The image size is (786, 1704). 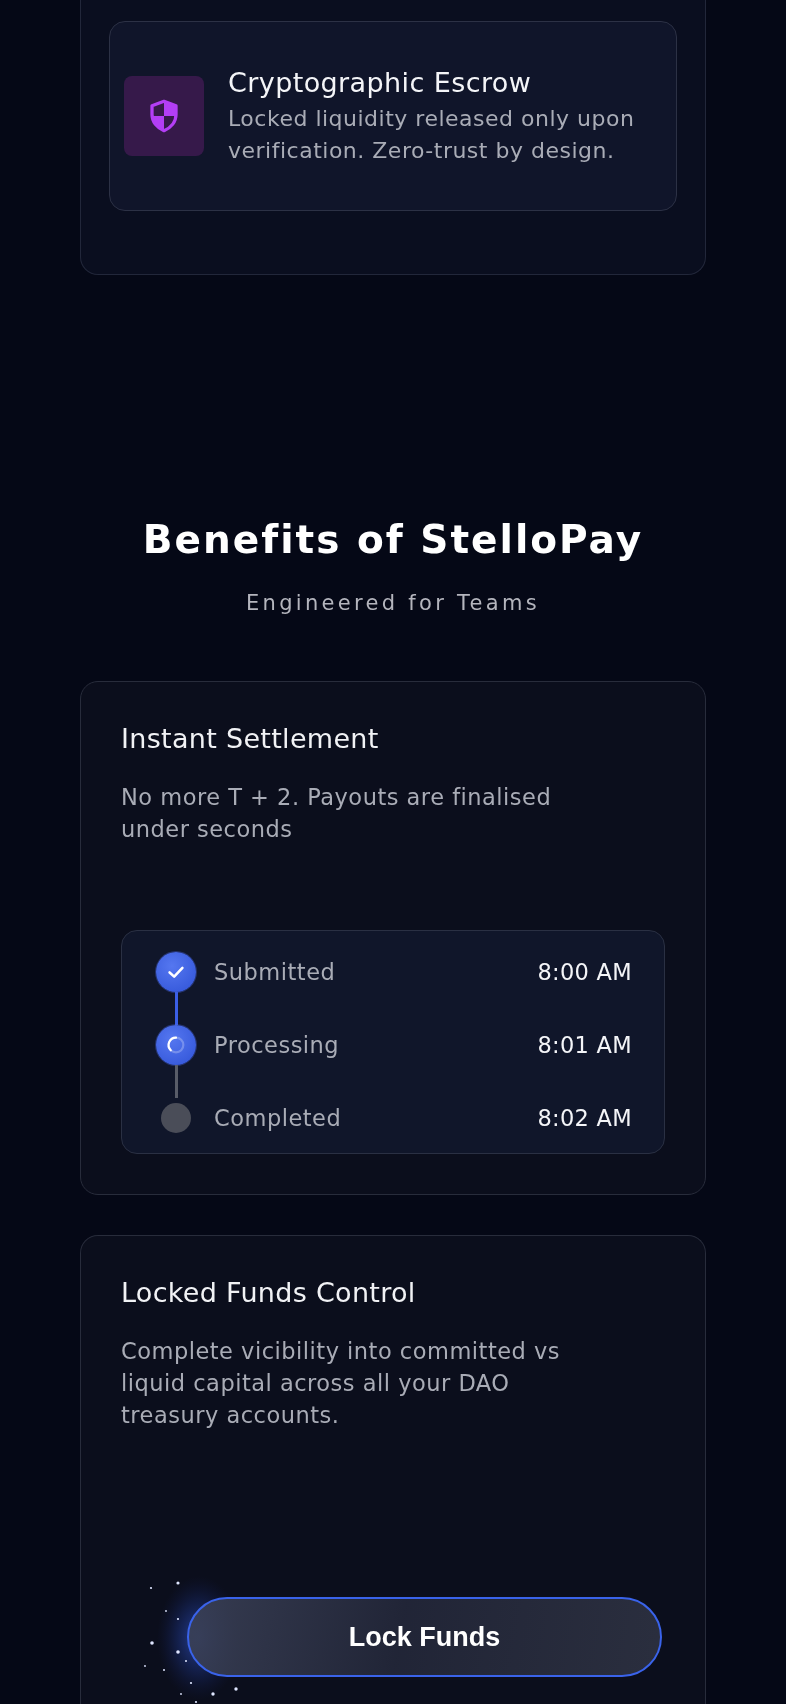 What do you see at coordinates (341, 1383) in the screenshot?
I see `benefit-description: Complete vicibility into committed vs liquid capital across all your DAO treasury accounts.` at bounding box center [341, 1383].